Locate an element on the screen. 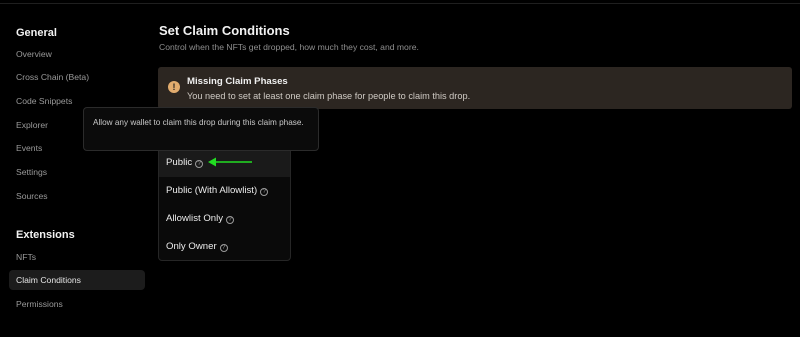 This screenshot has height=337, width=800. sidebar-item-nfts: NFTs is located at coordinates (26, 257).